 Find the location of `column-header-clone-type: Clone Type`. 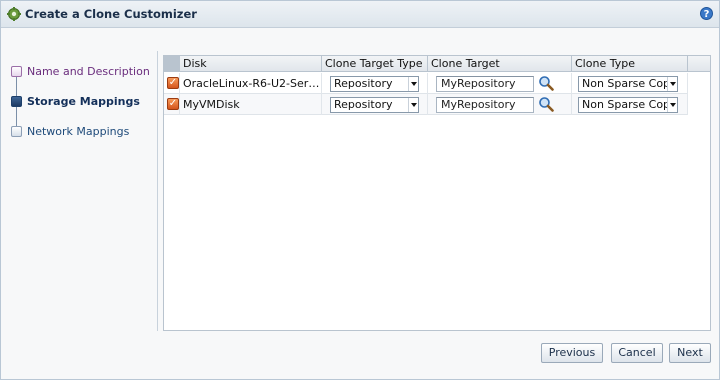

column-header-clone-type: Clone Type is located at coordinates (630, 64).